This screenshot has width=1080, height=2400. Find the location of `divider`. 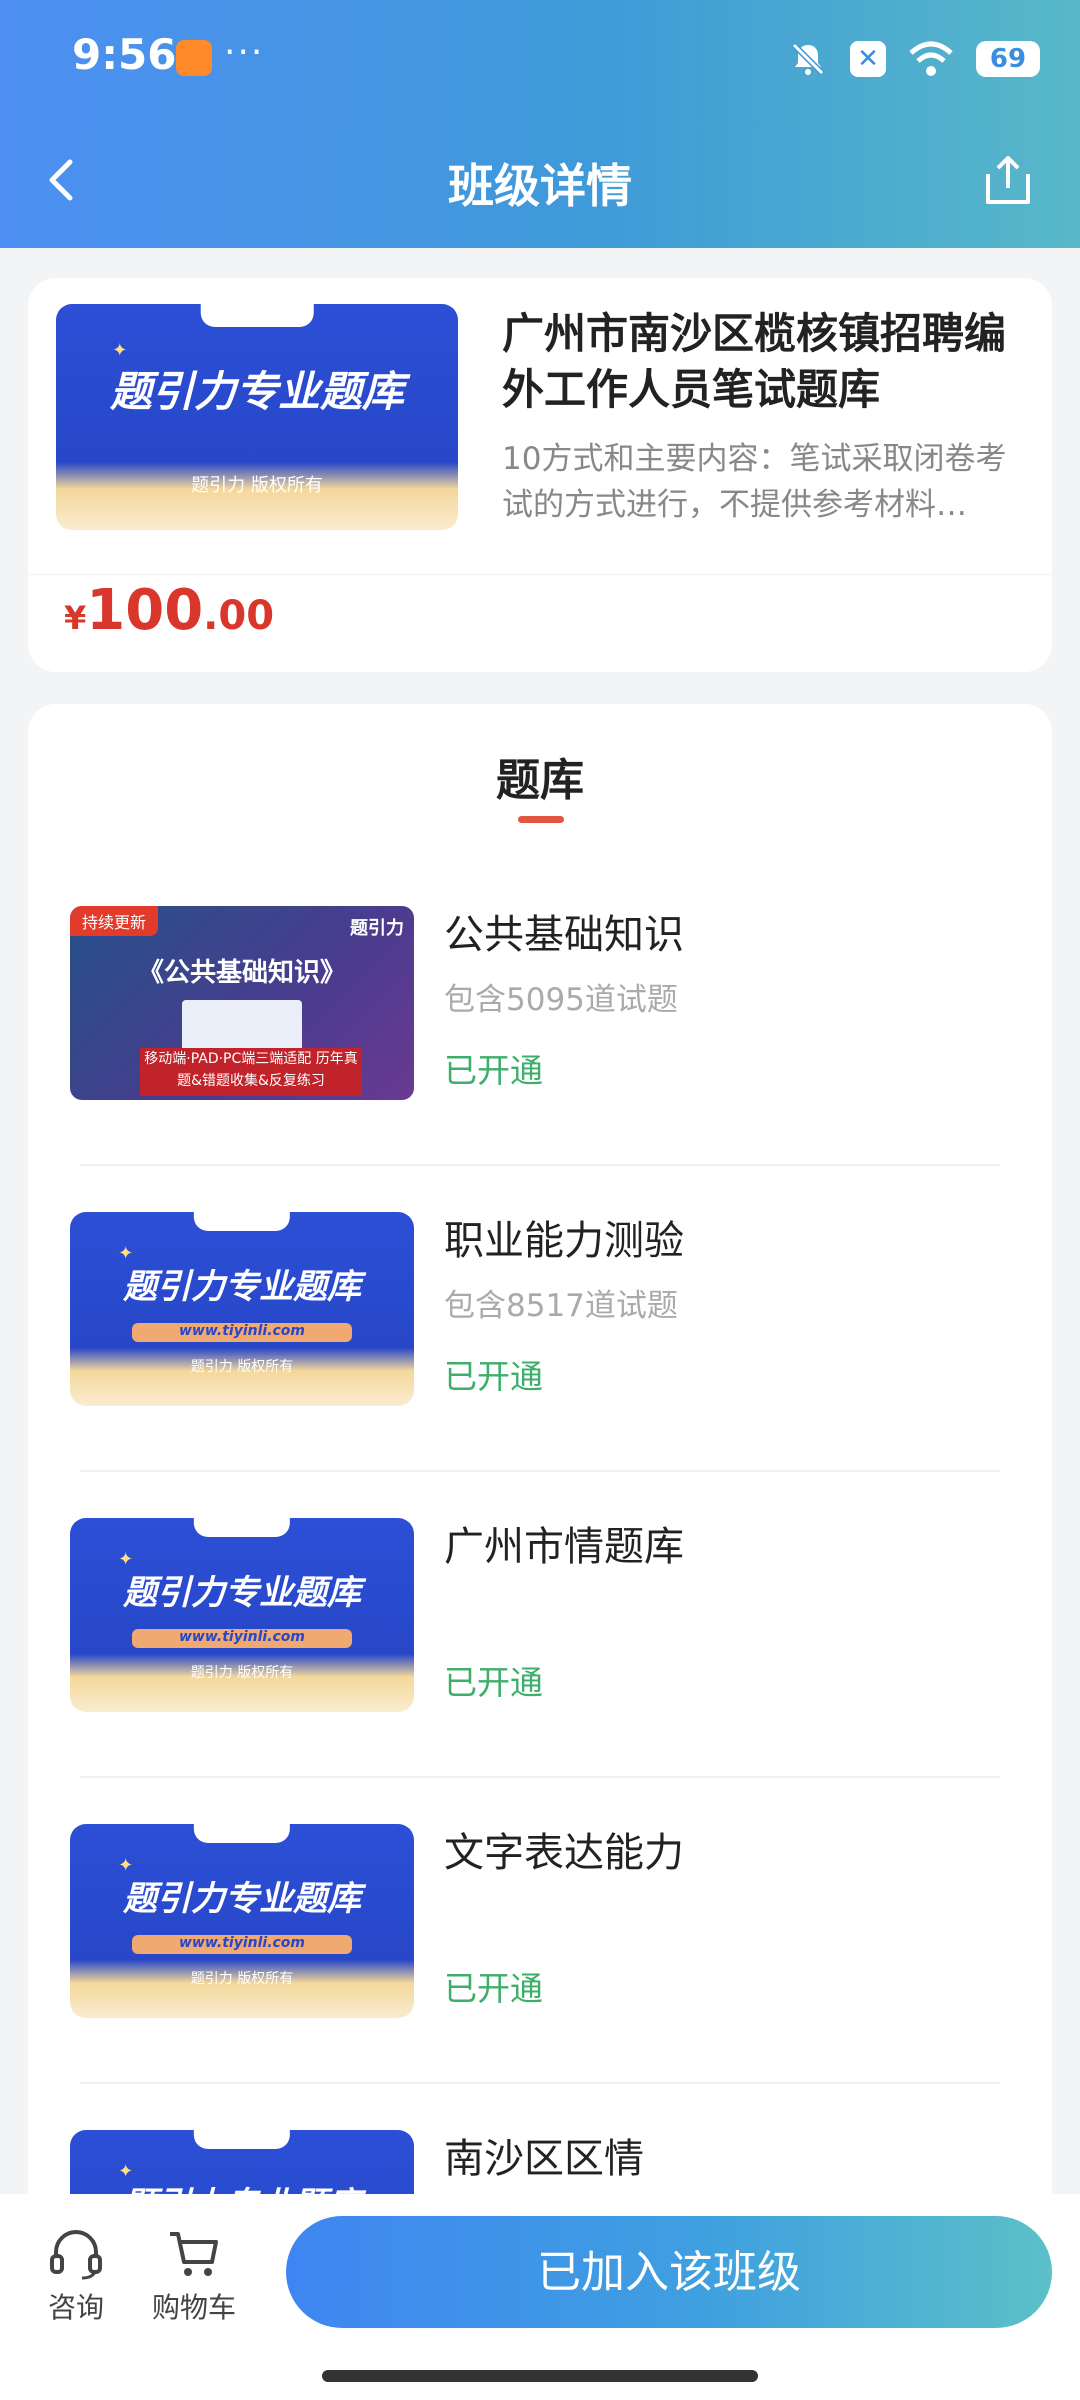

divider is located at coordinates (540, 574).